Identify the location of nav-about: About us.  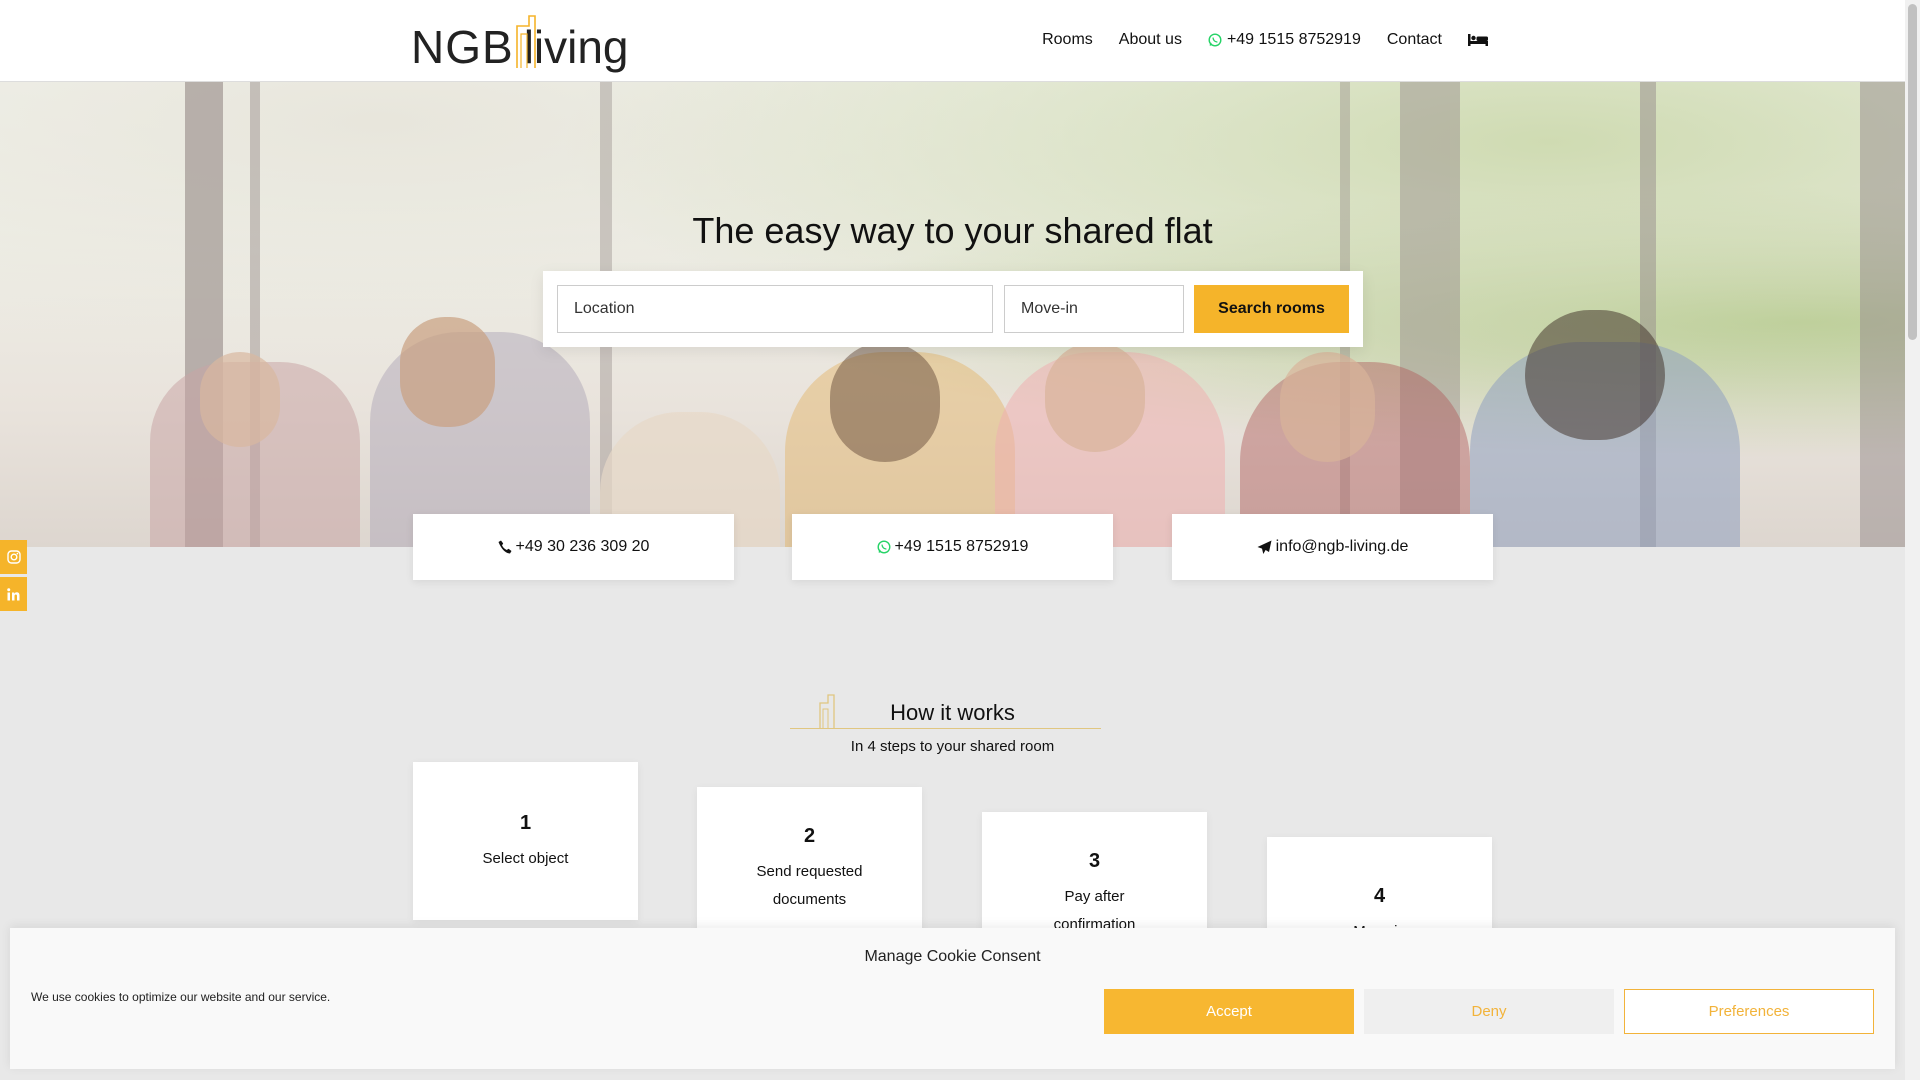
(1150, 40).